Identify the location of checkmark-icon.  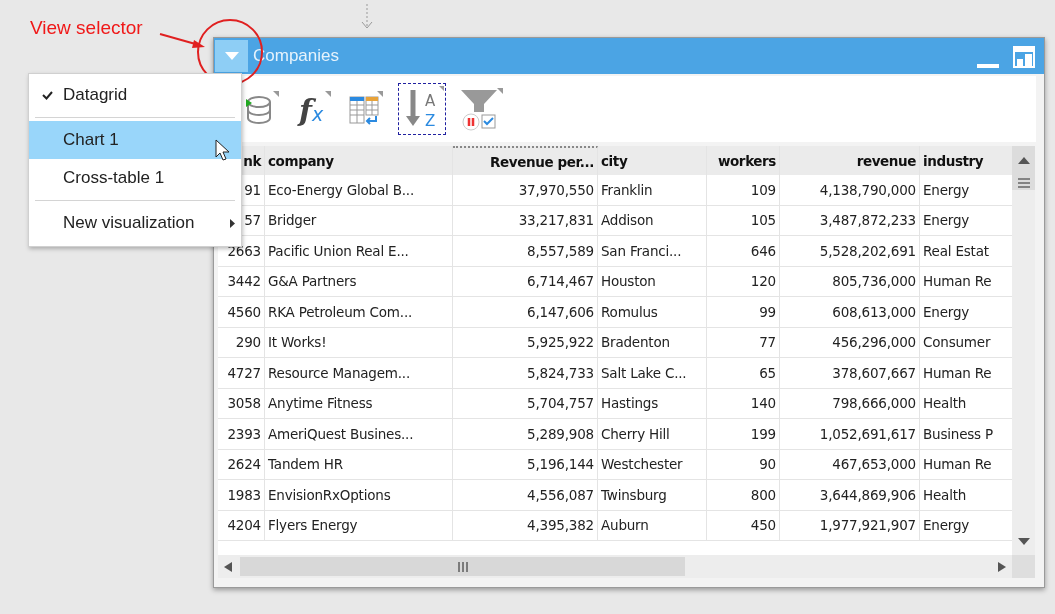
(47, 95).